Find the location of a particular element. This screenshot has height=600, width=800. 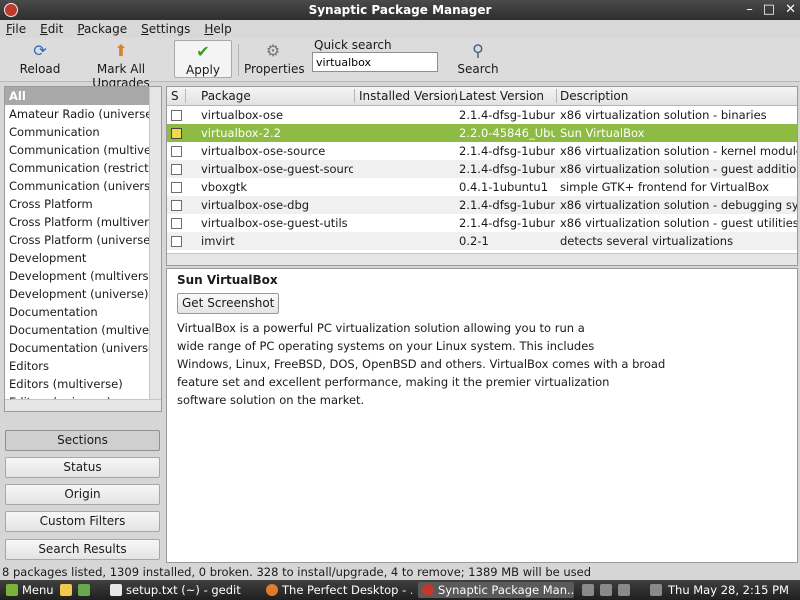

quick-search-input is located at coordinates (375, 62).